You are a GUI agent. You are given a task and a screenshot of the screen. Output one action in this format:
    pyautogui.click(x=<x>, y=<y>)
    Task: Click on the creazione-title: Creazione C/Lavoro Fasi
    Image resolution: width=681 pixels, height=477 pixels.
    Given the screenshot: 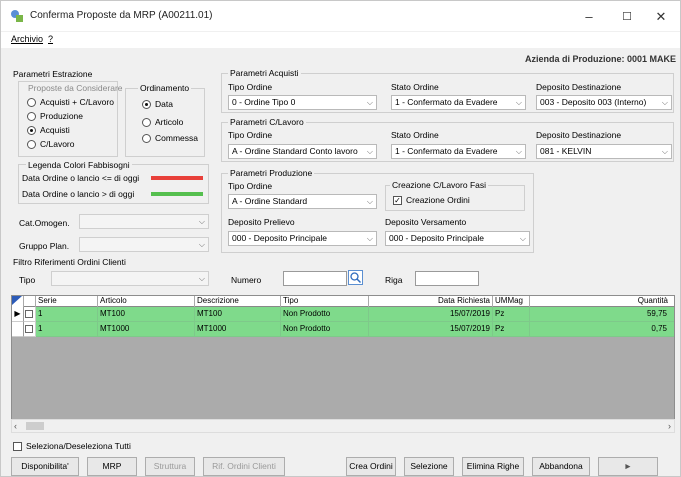 What is the action you would take?
    pyautogui.click(x=439, y=185)
    